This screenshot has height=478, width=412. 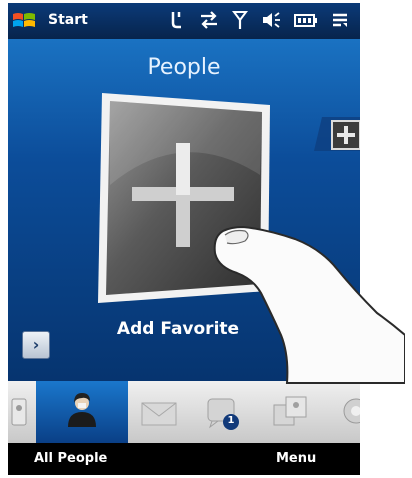 What do you see at coordinates (209, 20) in the screenshot?
I see `sync-arrows-icon` at bounding box center [209, 20].